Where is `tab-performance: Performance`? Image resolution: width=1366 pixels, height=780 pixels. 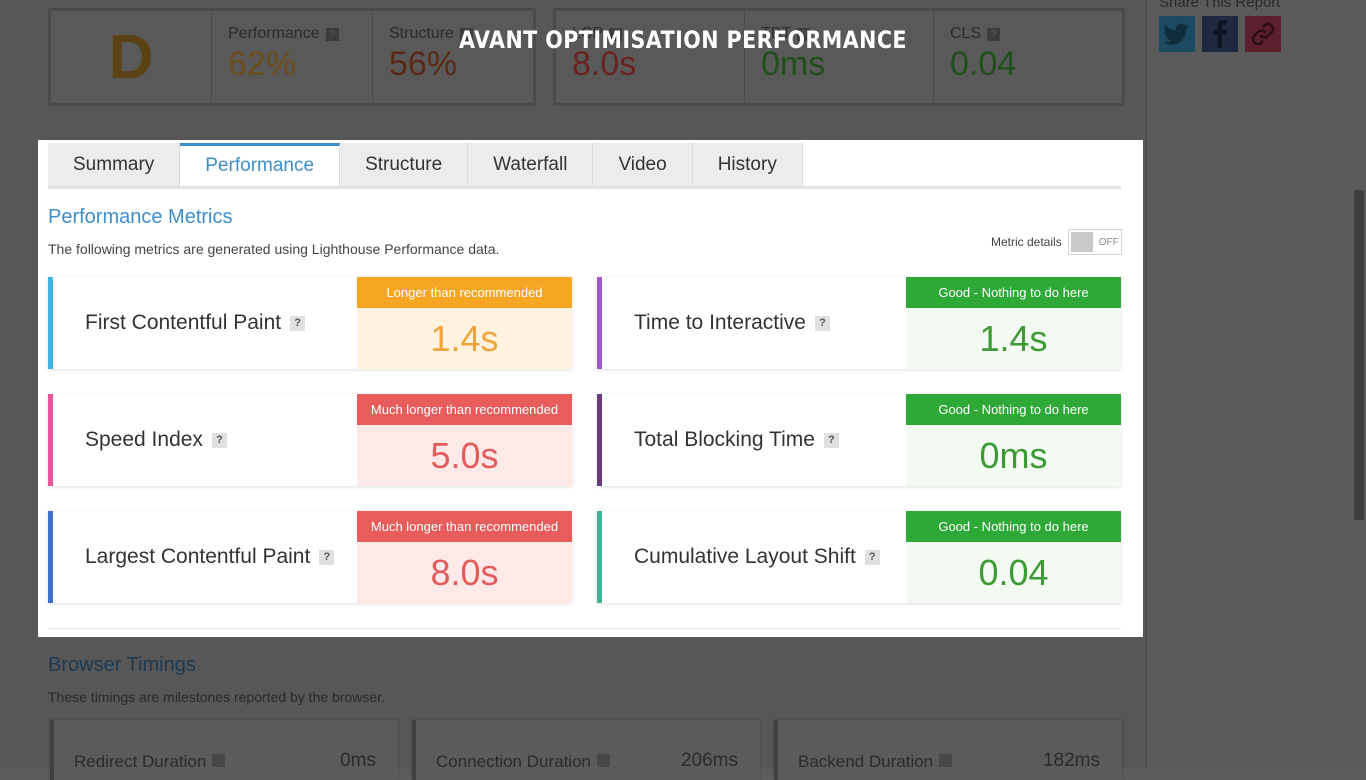
tab-performance: Performance is located at coordinates (260, 164).